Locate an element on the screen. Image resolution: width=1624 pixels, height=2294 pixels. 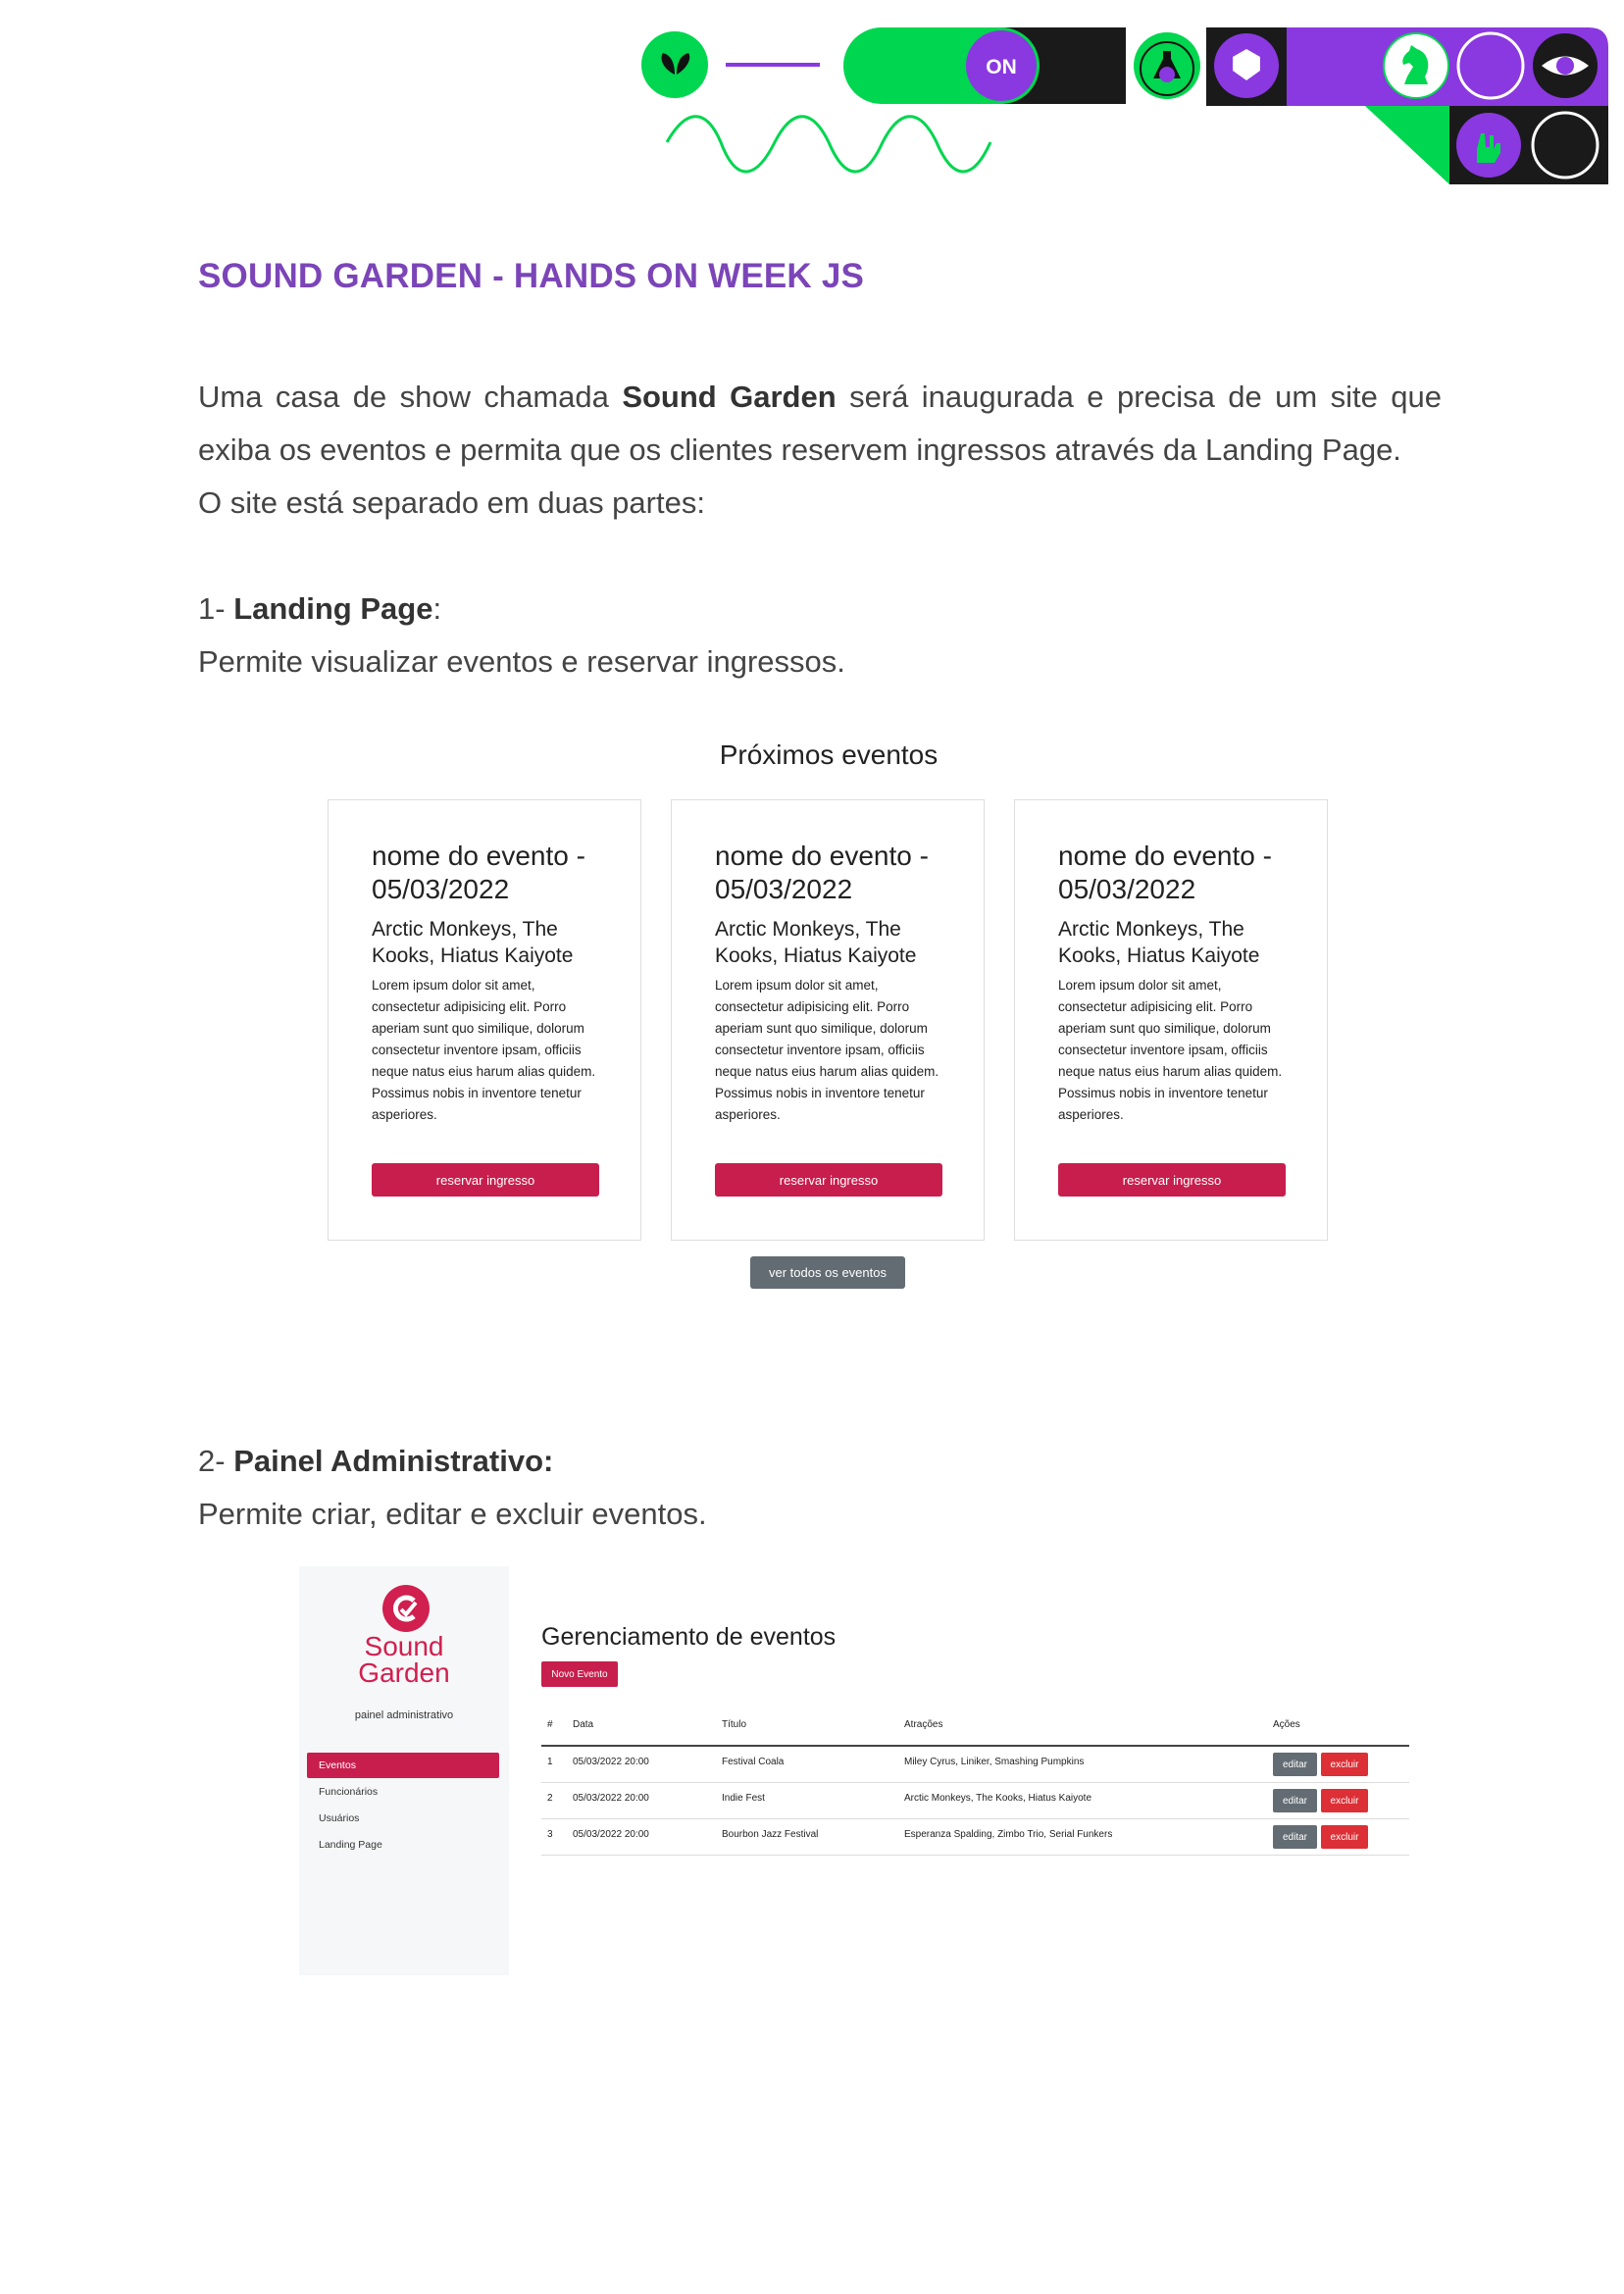
heart-box-icon is located at coordinates (1246, 65).